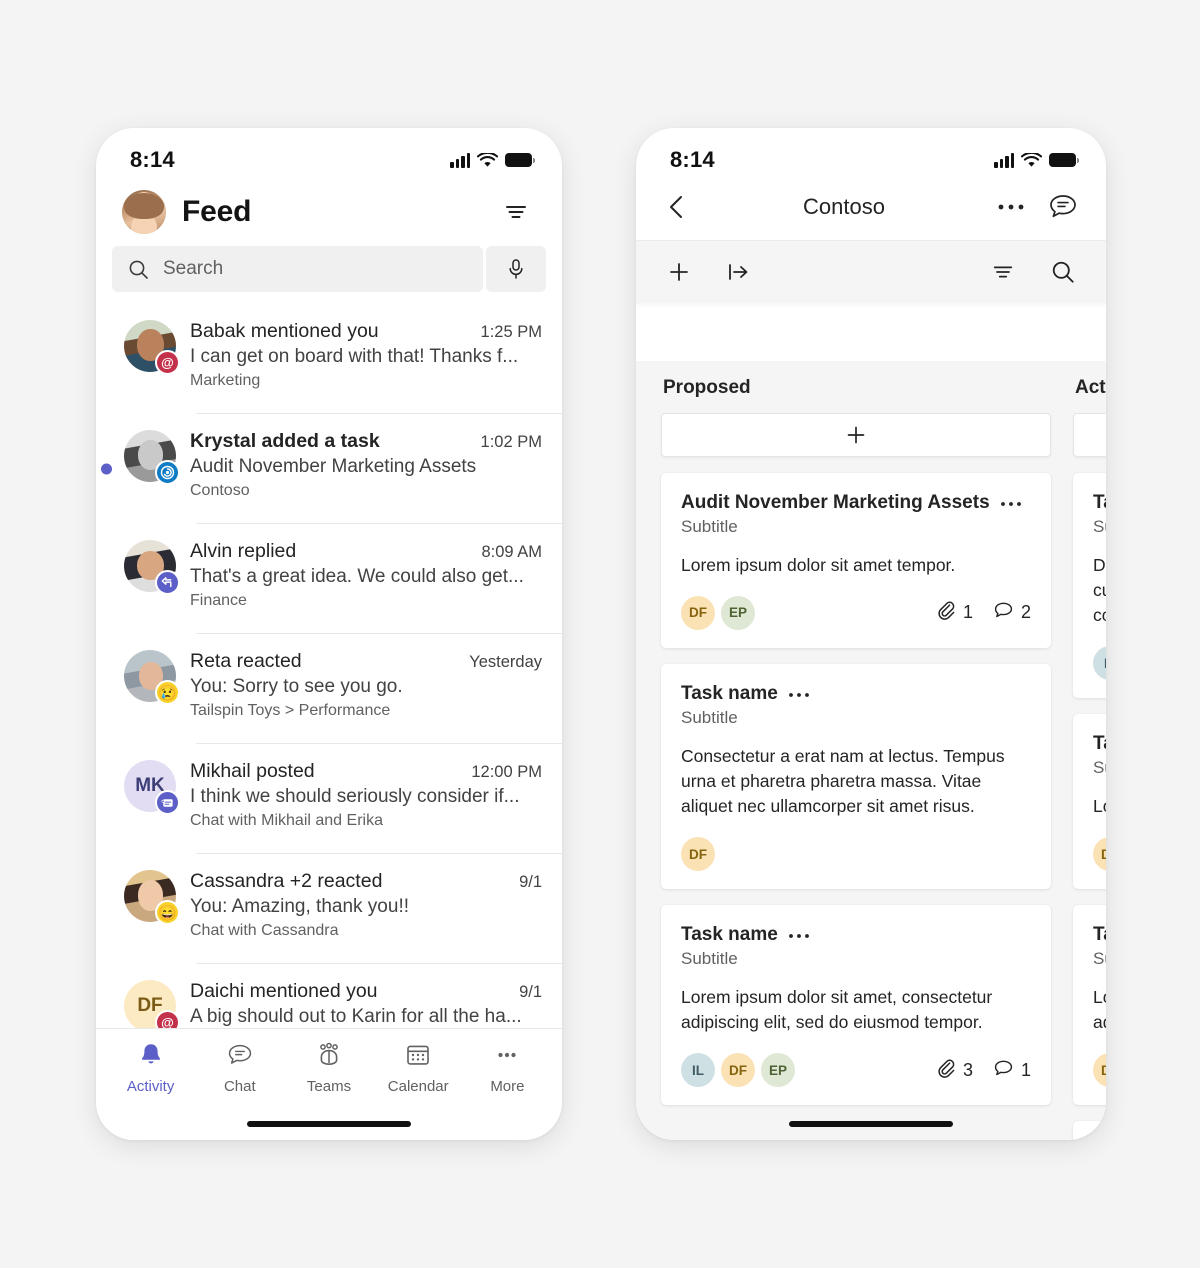 This screenshot has width=1200, height=1268. I want to click on feed-item-time: 9/1, so click(530, 882).